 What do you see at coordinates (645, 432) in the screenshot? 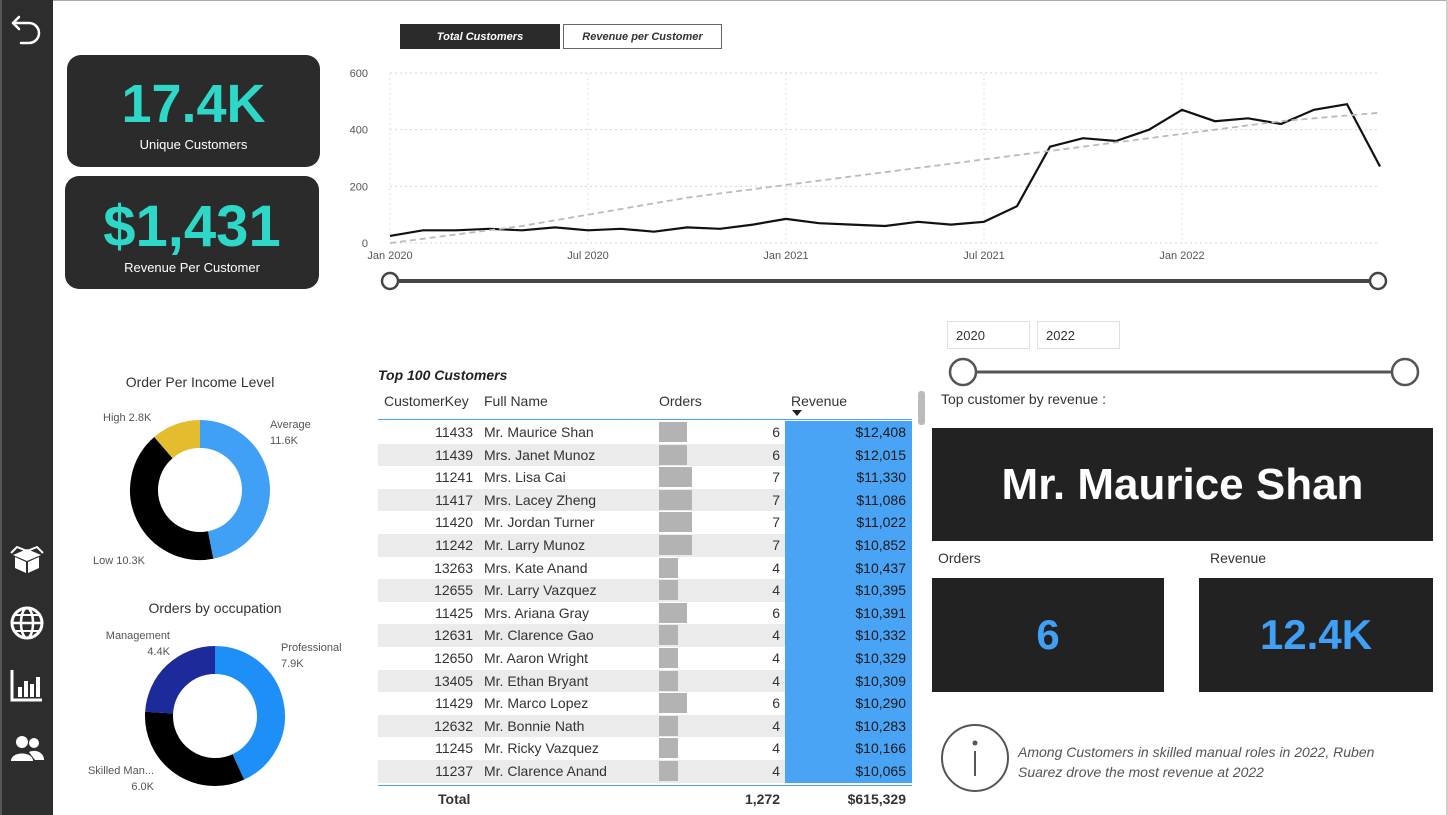
I see `table-row: 11433 Mr. Maurice Shan 6 $12,408` at bounding box center [645, 432].